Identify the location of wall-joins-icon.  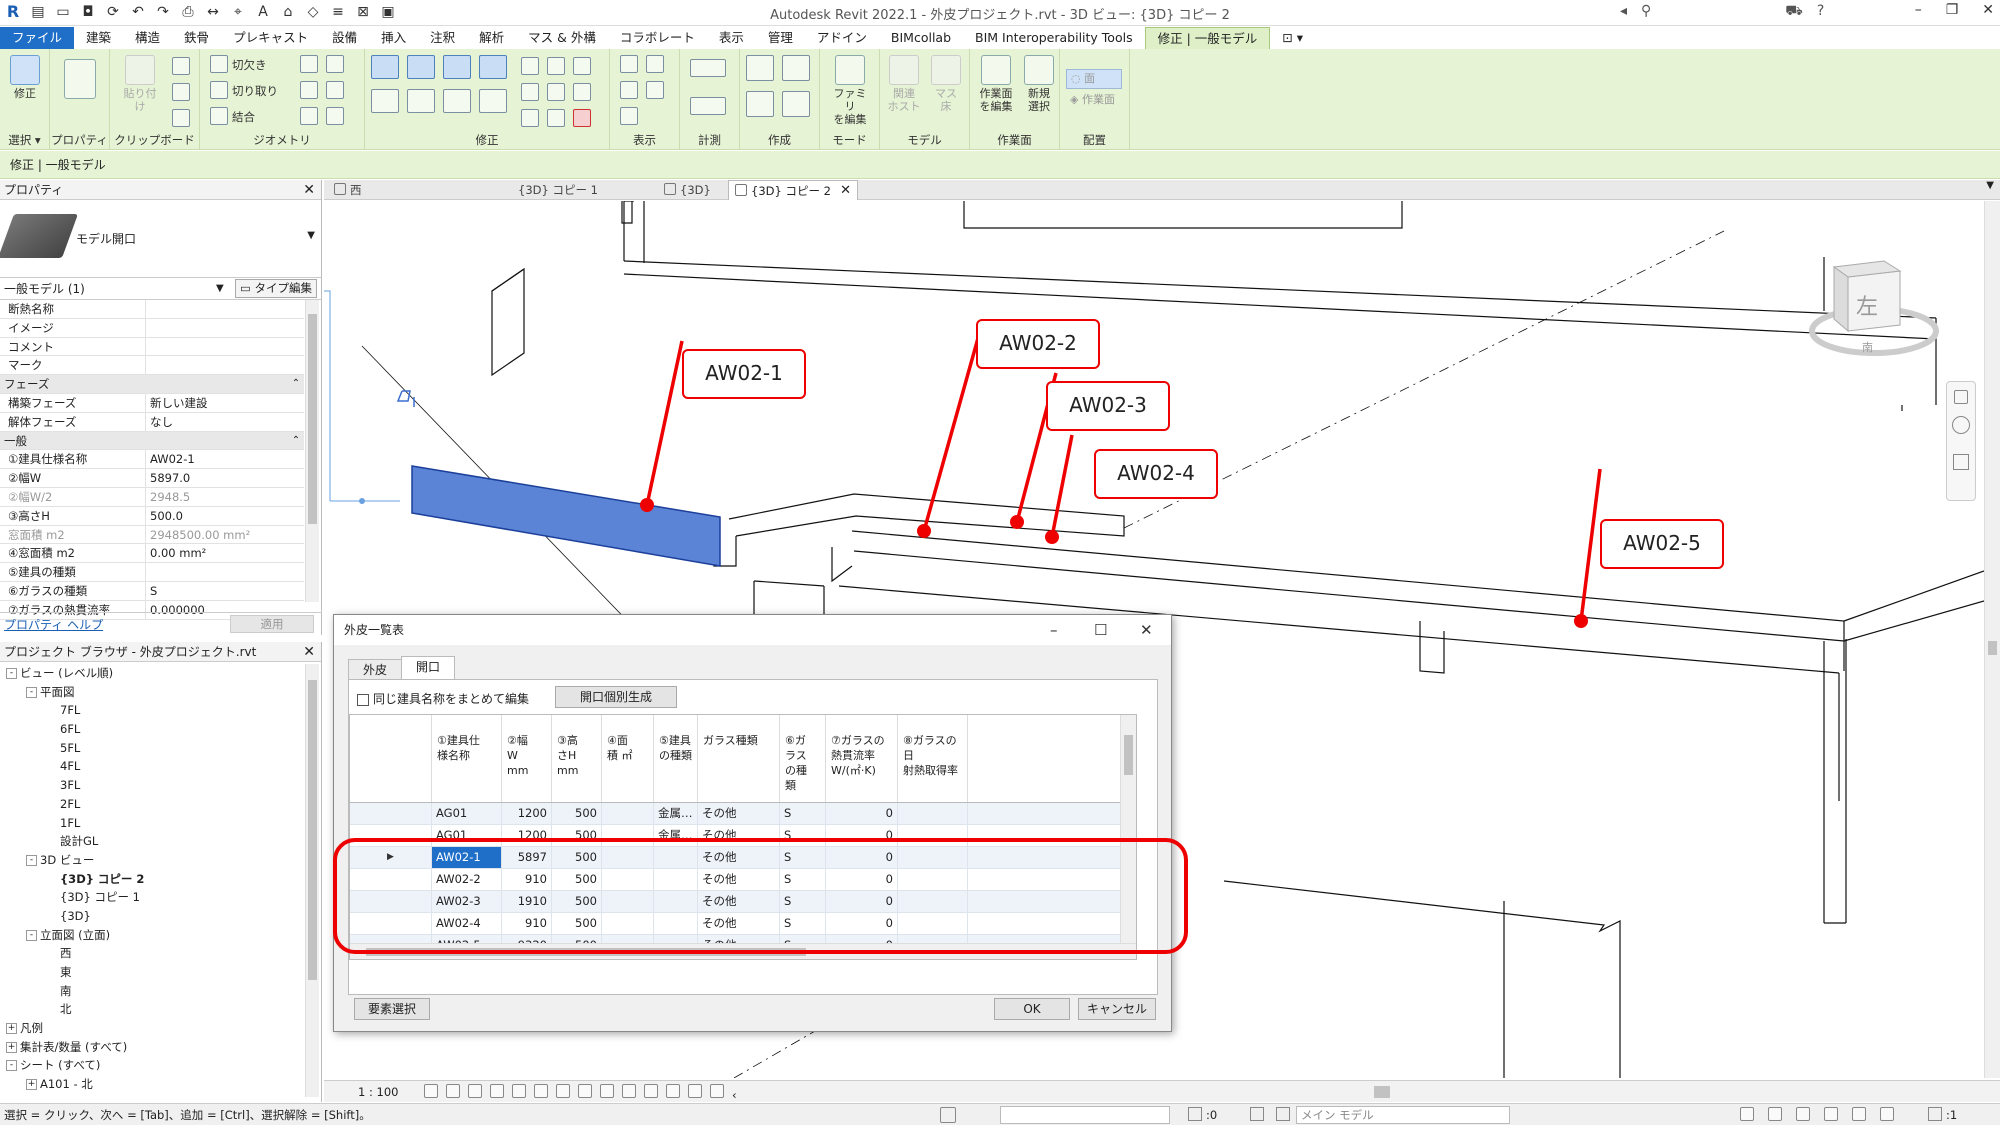
(309, 64).